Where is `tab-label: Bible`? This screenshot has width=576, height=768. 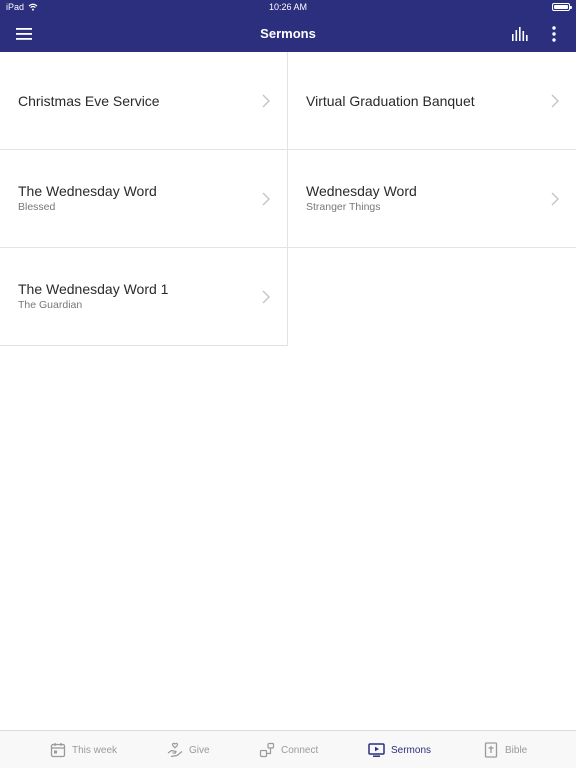
tab-label: Bible is located at coordinates (516, 750).